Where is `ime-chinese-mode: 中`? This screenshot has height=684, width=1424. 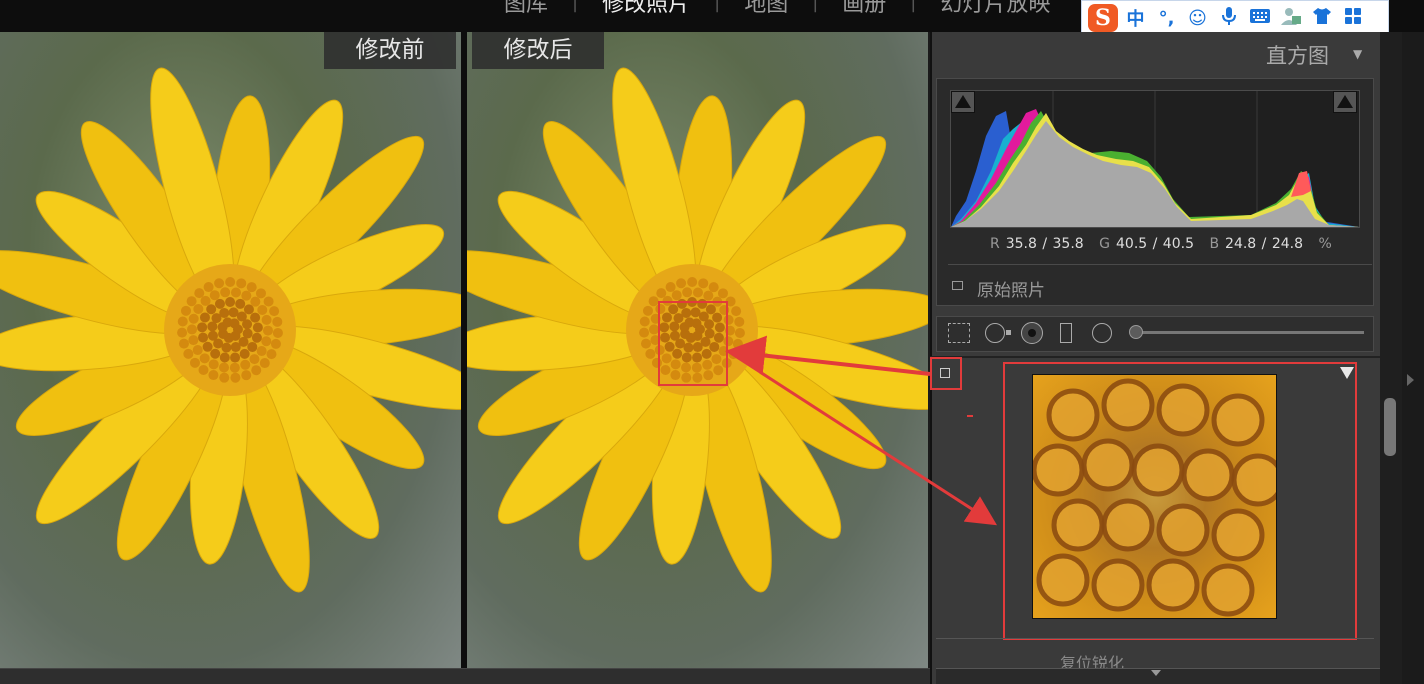
ime-chinese-mode: 中 is located at coordinates (1135, 18).